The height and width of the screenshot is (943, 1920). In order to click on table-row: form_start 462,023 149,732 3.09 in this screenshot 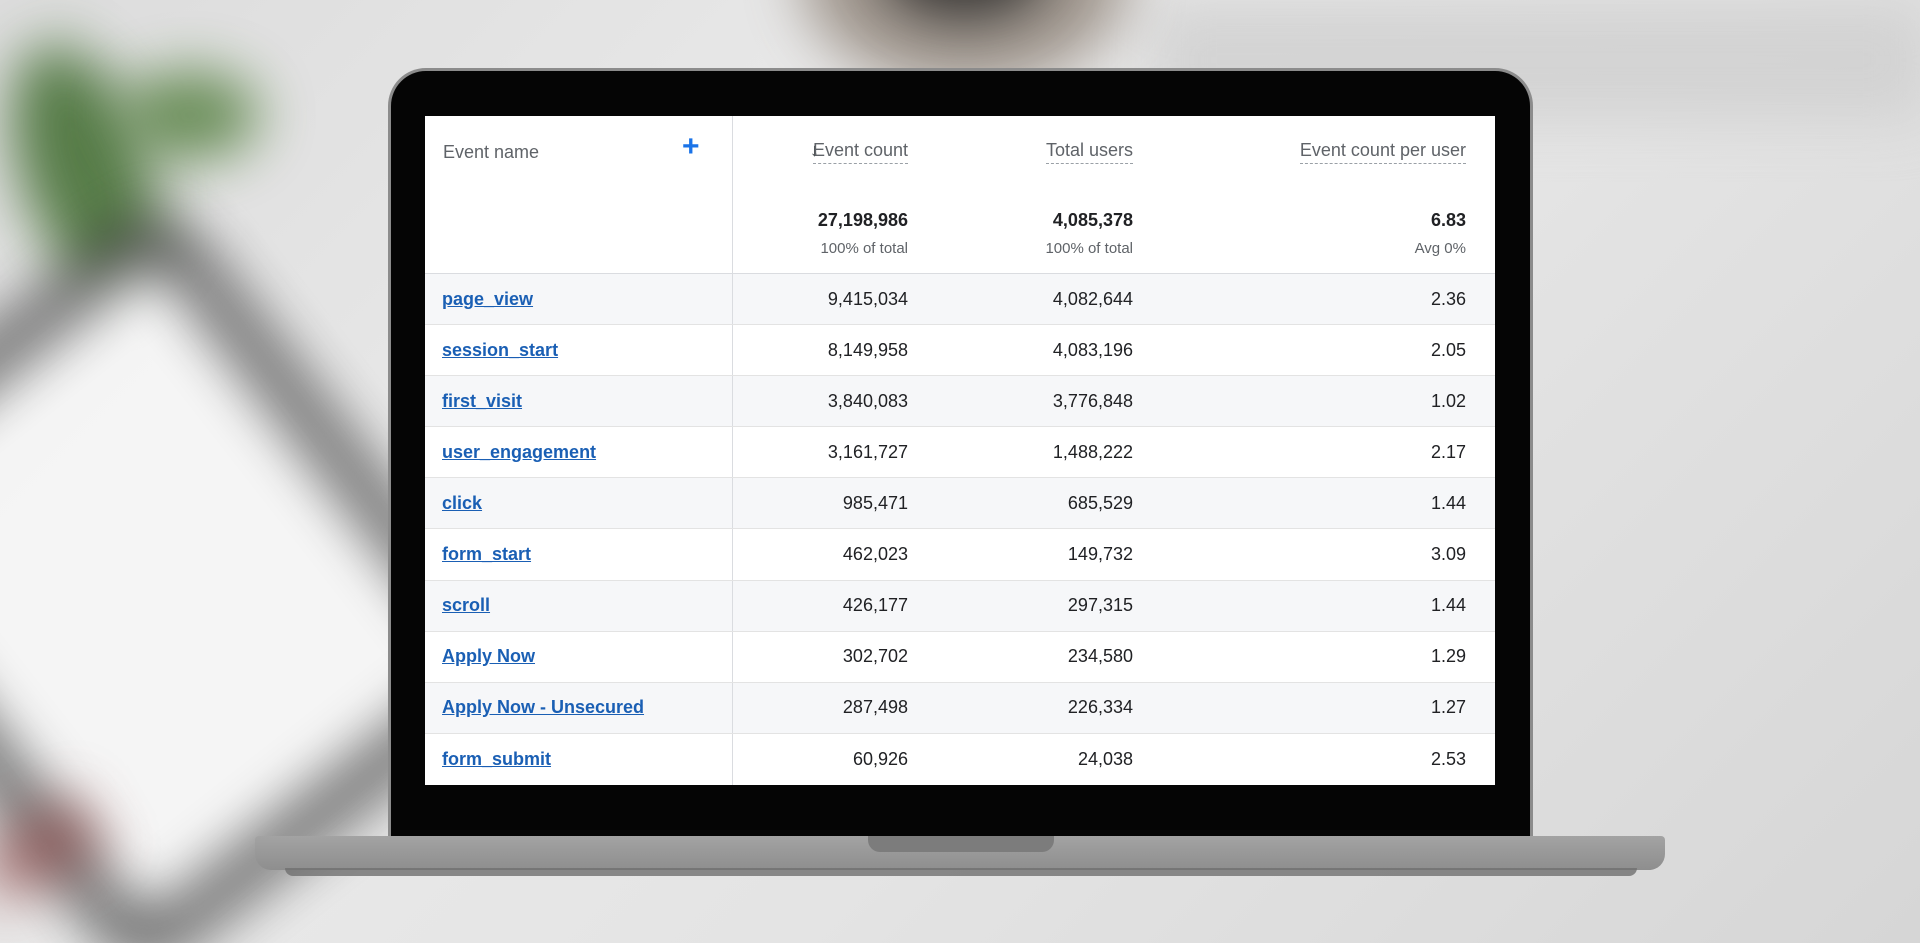, I will do `click(960, 555)`.